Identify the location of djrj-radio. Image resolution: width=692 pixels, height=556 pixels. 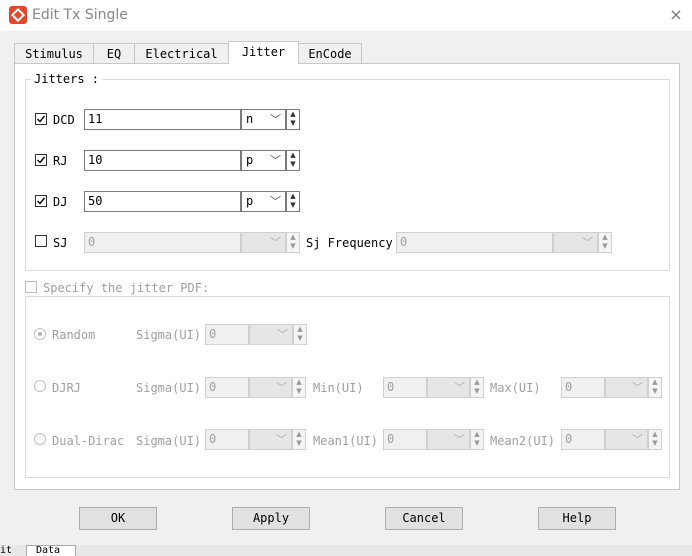
(40, 386).